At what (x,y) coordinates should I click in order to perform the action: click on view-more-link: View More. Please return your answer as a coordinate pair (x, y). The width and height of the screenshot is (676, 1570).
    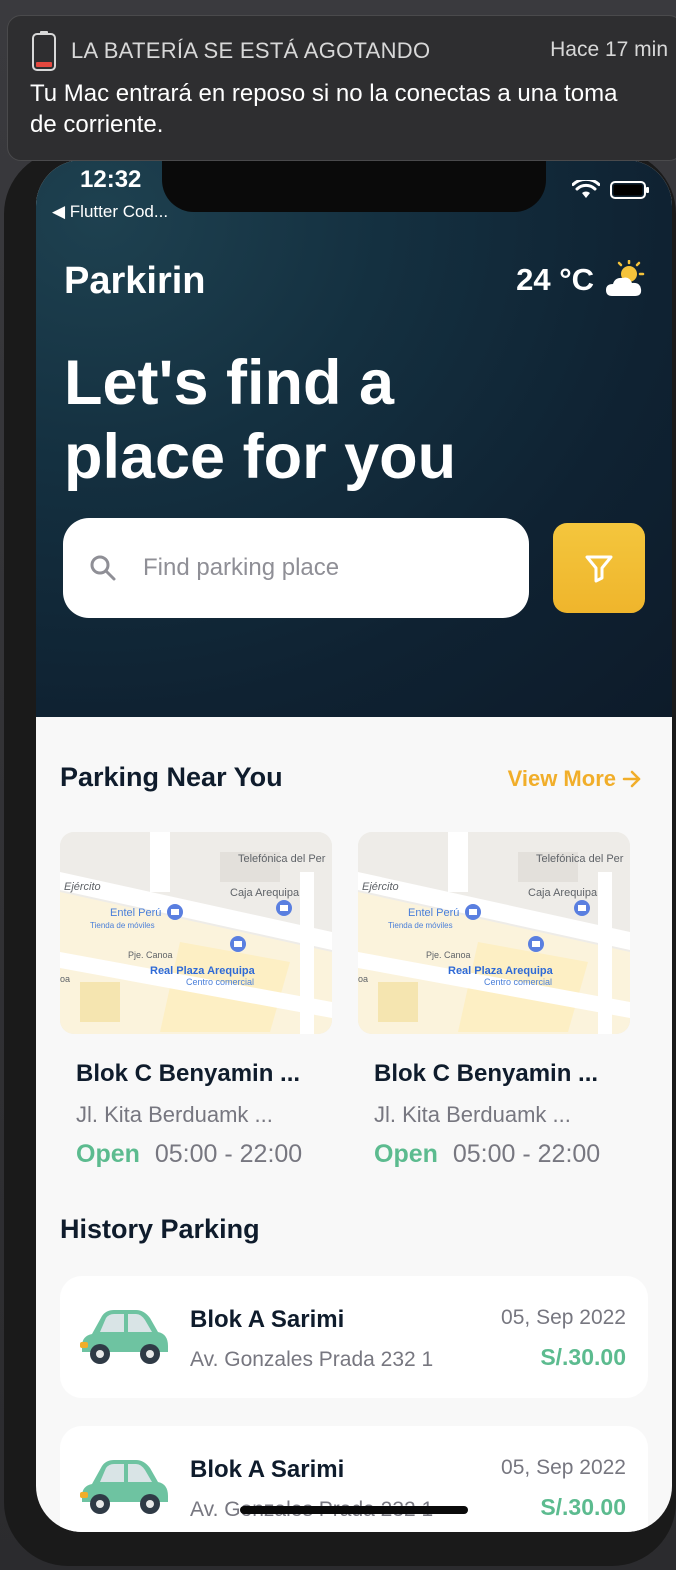
    Looking at the image, I should click on (575, 779).